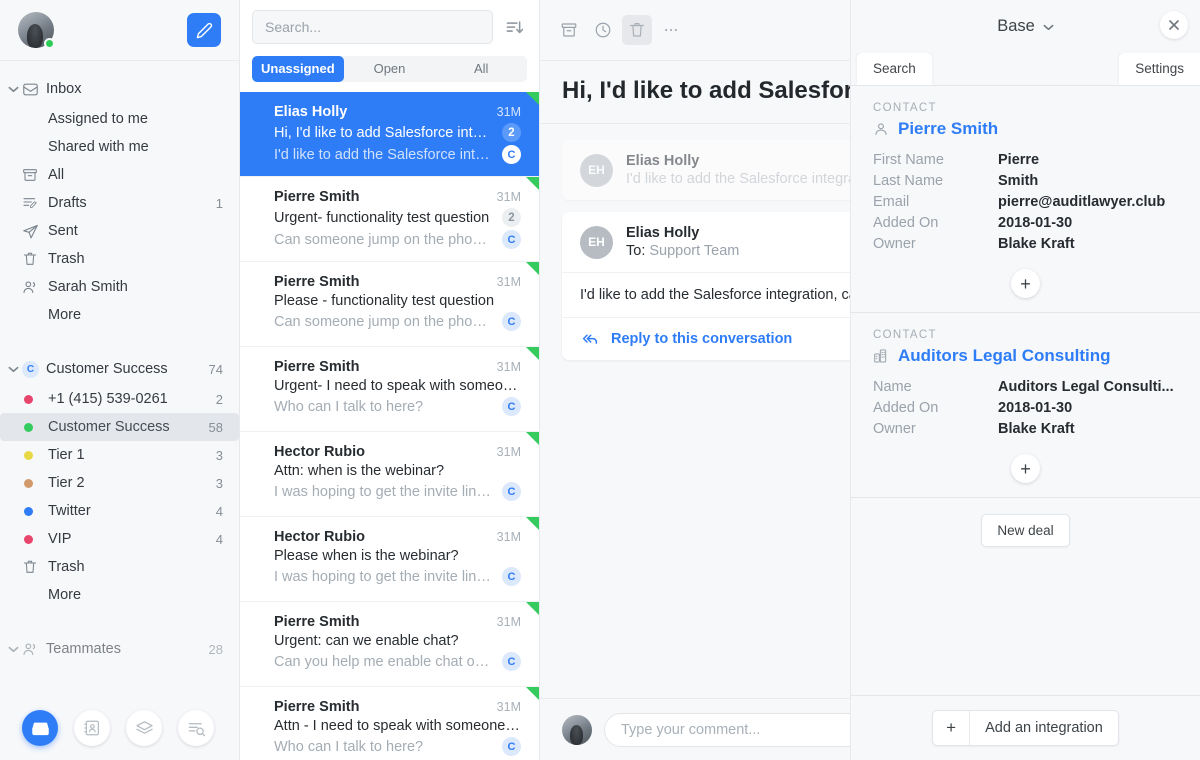  I want to click on composer-avatar, so click(577, 729).